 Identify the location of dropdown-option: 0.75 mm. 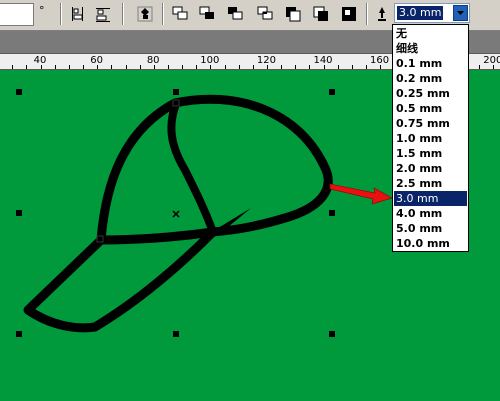
(430, 123).